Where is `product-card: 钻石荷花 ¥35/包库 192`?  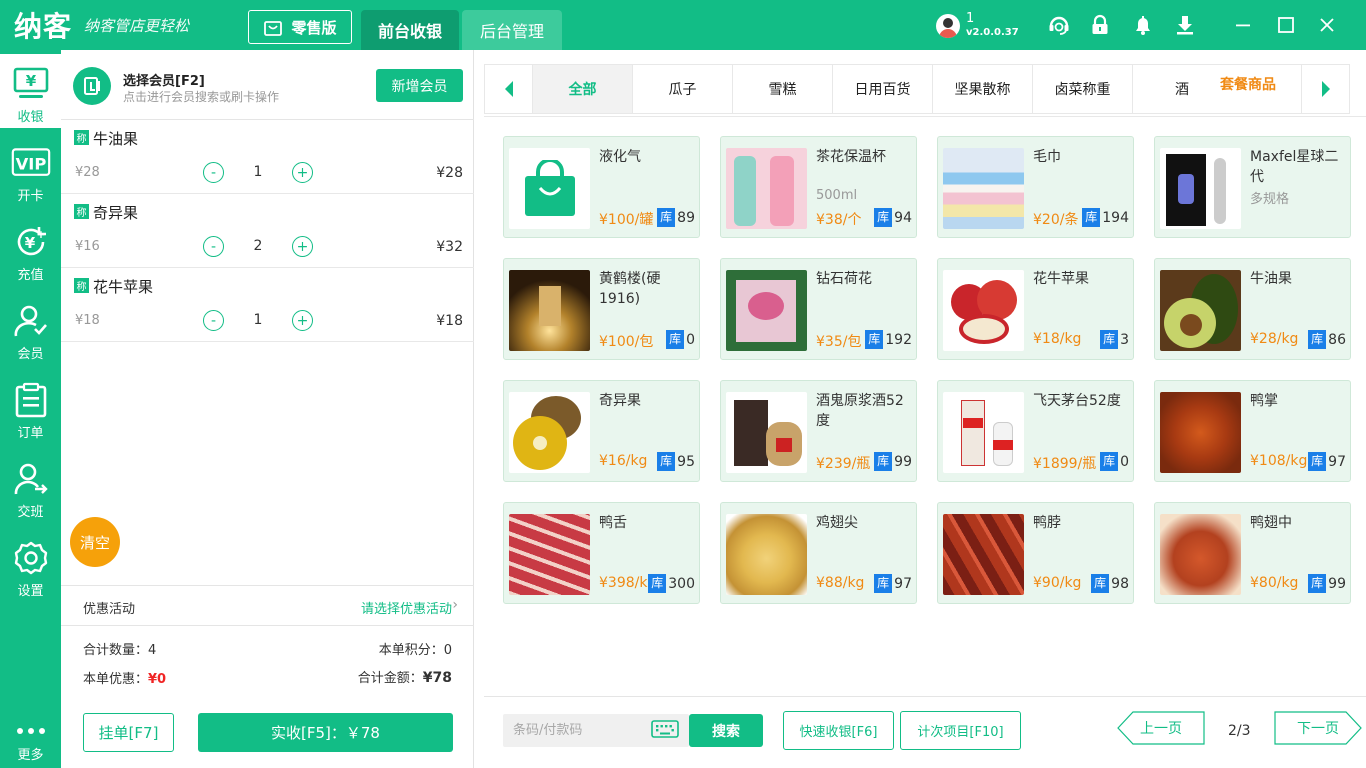 product-card: 钻石荷花 ¥35/包库 192 is located at coordinates (818, 309).